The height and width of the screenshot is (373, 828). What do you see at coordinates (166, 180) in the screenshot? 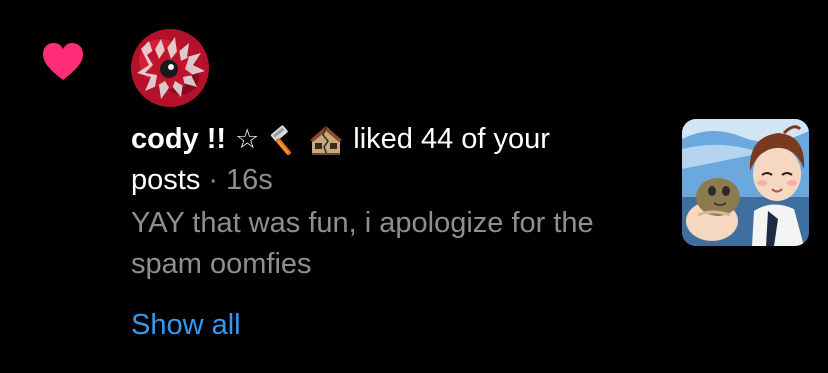
I see `object-text: posts` at bounding box center [166, 180].